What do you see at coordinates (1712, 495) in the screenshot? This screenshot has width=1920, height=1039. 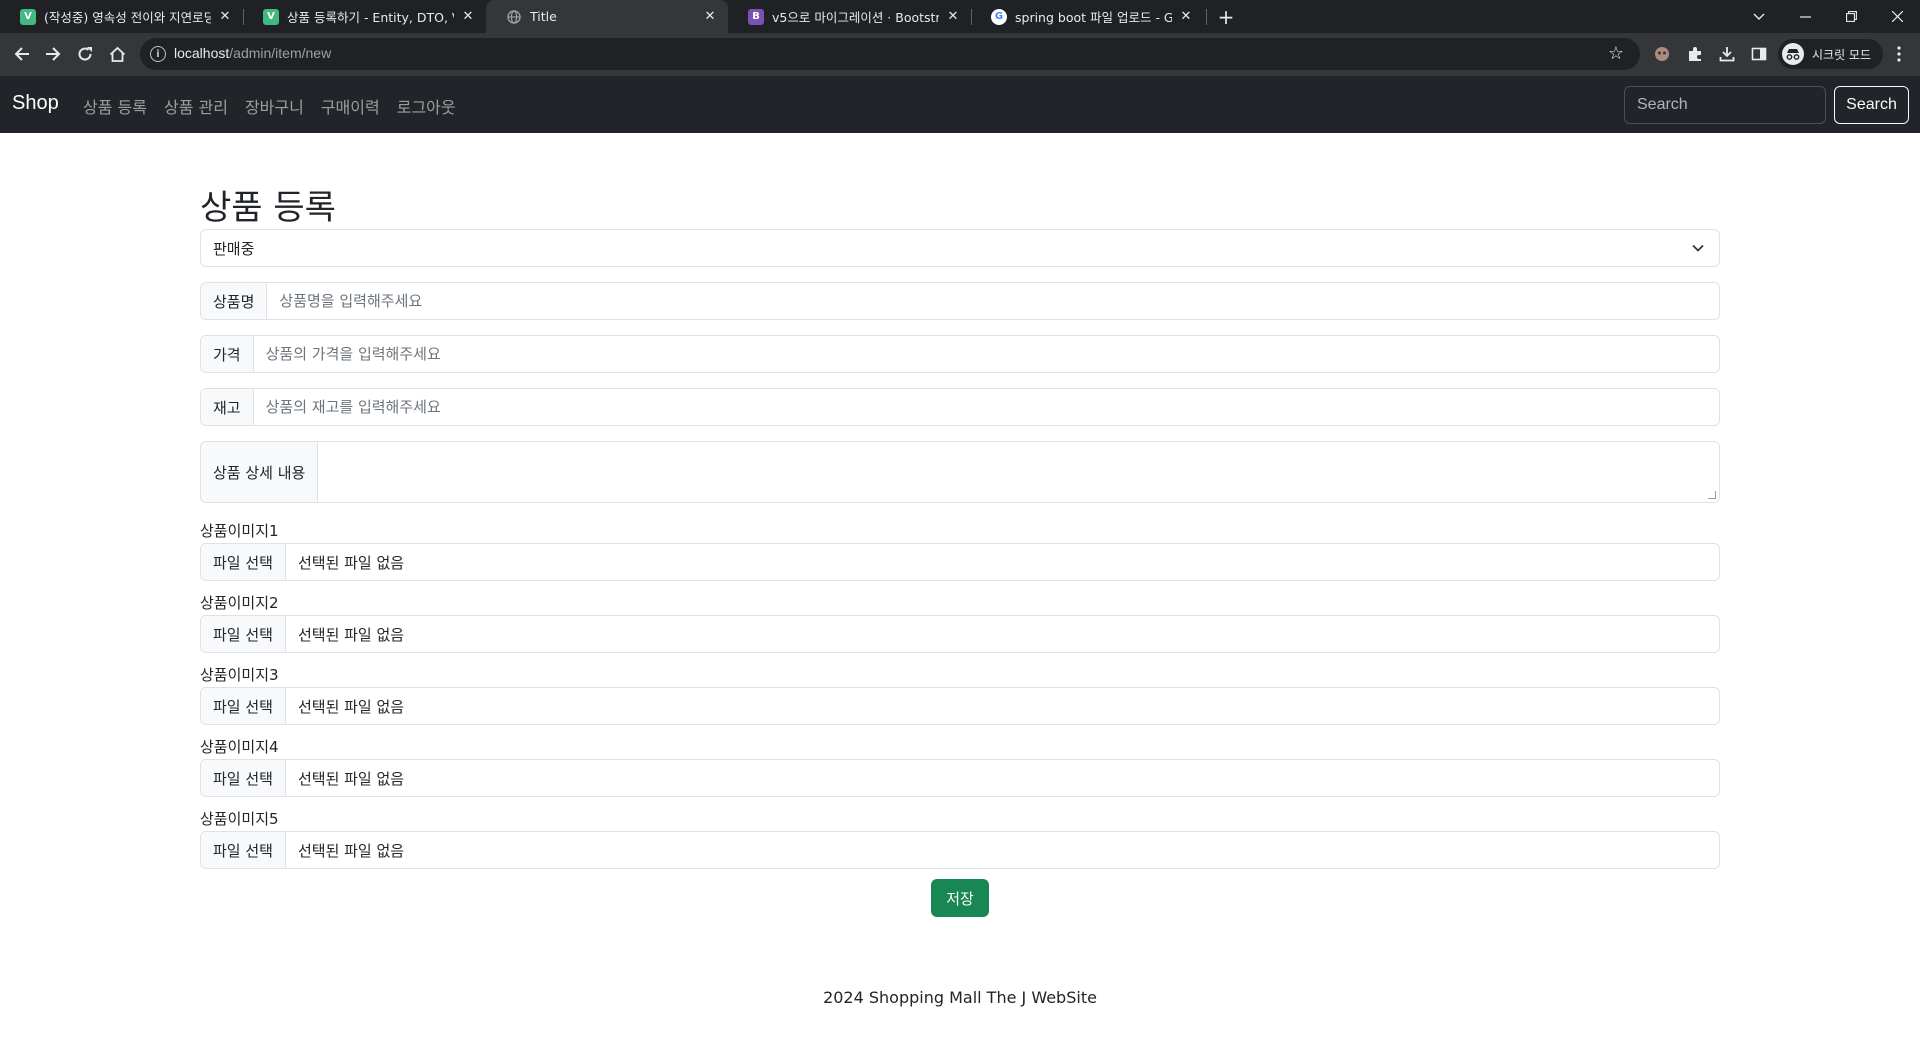 I see `resize-grip-icon` at bounding box center [1712, 495].